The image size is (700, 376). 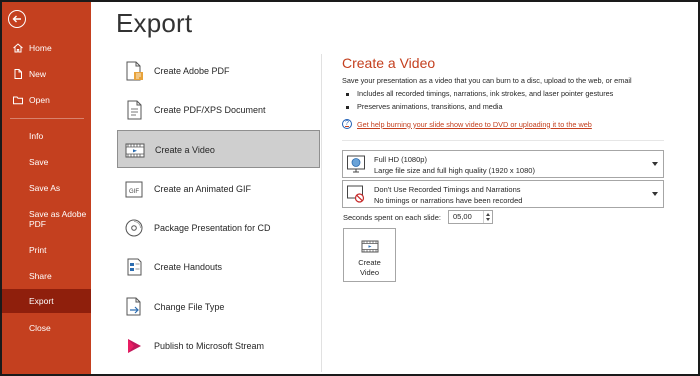 What do you see at coordinates (389, 63) in the screenshot?
I see `video-pane-title: Create a Video` at bounding box center [389, 63].